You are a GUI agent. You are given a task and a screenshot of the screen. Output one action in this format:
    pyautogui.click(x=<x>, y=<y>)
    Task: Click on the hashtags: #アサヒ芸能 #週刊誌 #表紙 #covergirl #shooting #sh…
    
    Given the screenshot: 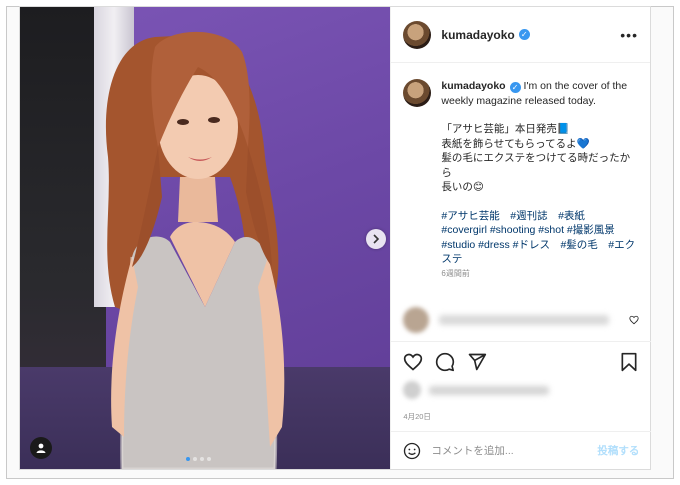 What is the action you would take?
    pyautogui.click(x=539, y=238)
    